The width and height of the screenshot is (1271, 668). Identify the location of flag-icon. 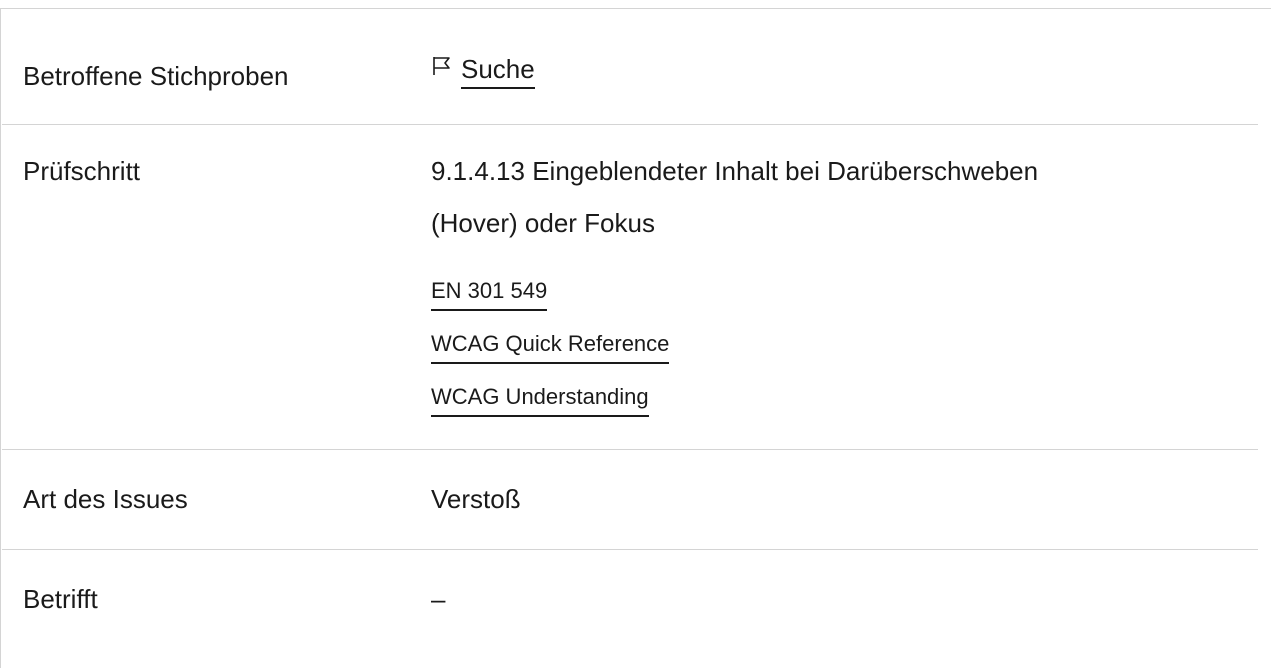
(441, 66).